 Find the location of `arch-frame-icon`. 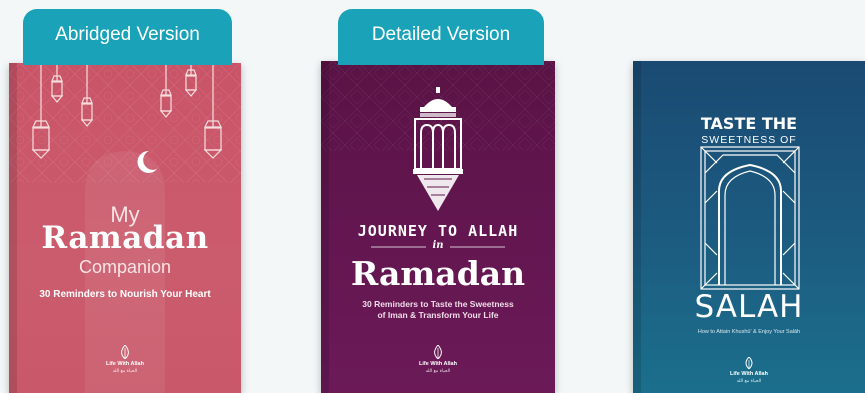

arch-frame-icon is located at coordinates (750, 218).